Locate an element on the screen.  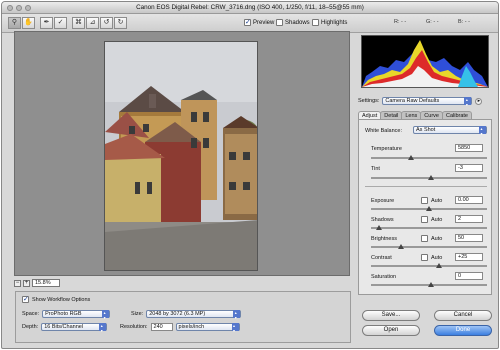
saturation-input: 0 is located at coordinates (469, 276).